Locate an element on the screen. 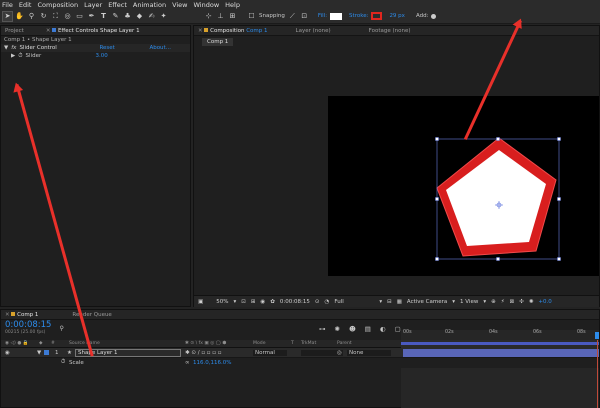  link-icon: ∞ is located at coordinates (187, 363).